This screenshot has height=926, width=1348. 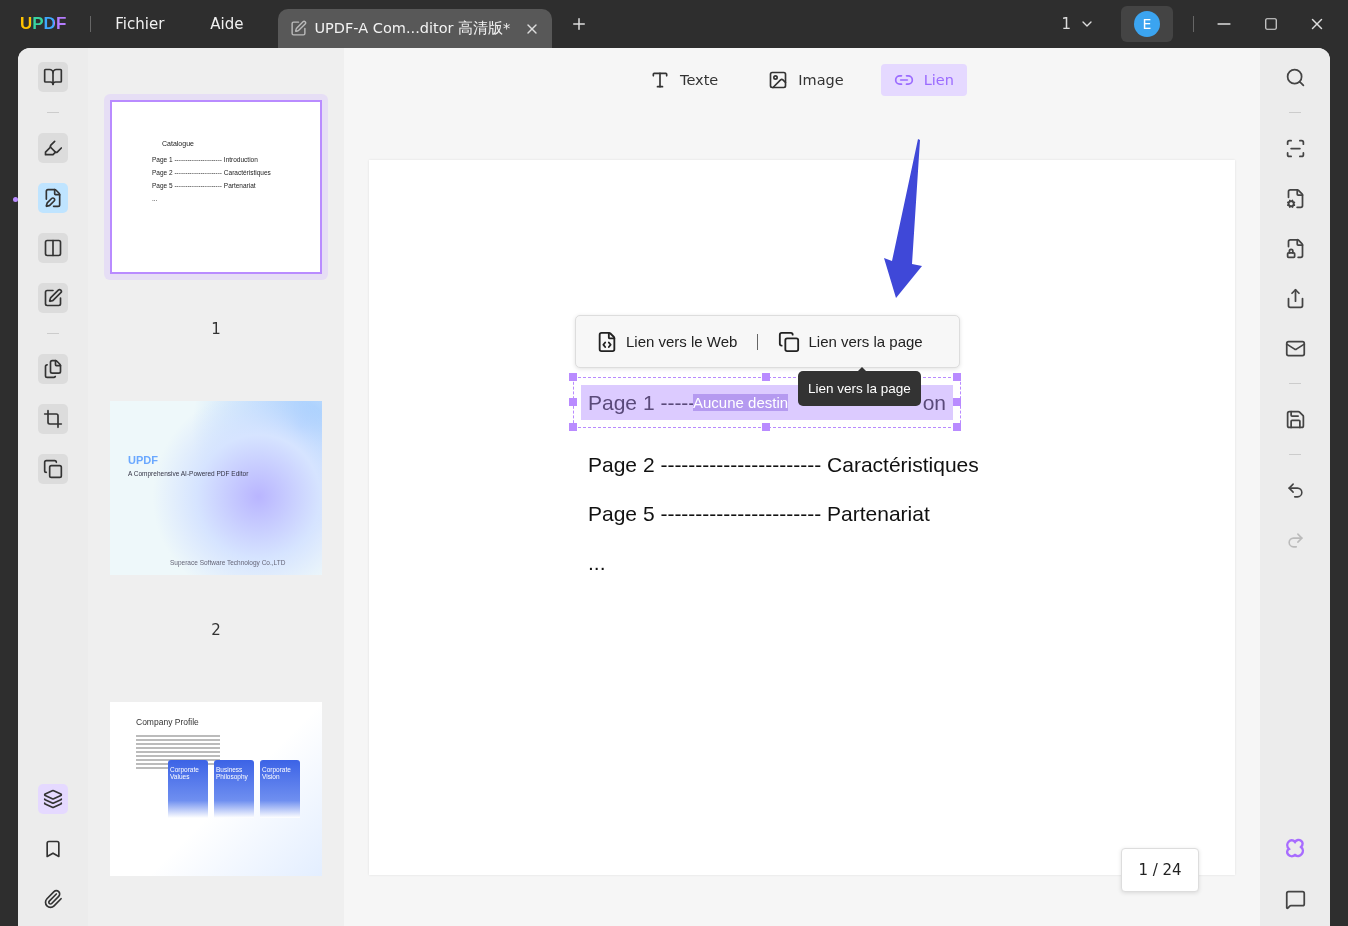 I want to click on save-icon, so click(x=1295, y=419).